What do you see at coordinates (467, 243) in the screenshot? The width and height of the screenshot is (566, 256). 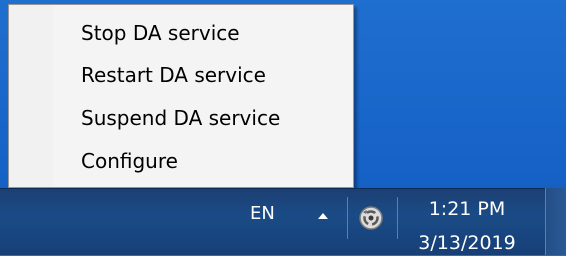 I see `clock-date: 3/13/2019` at bounding box center [467, 243].